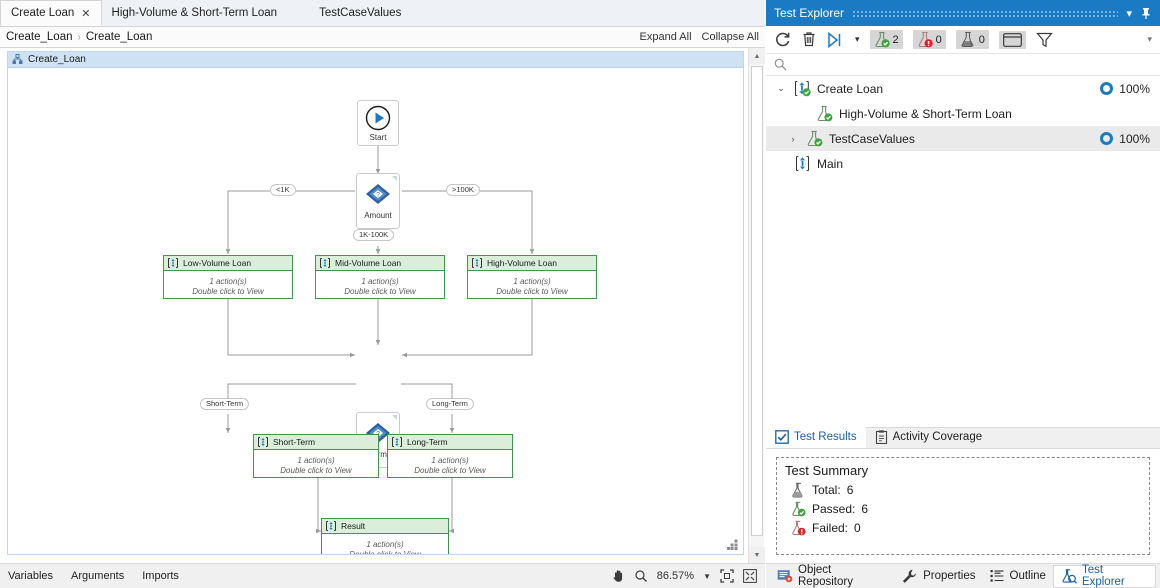  What do you see at coordinates (963, 163) in the screenshot?
I see `tree-item-main: Main` at bounding box center [963, 163].